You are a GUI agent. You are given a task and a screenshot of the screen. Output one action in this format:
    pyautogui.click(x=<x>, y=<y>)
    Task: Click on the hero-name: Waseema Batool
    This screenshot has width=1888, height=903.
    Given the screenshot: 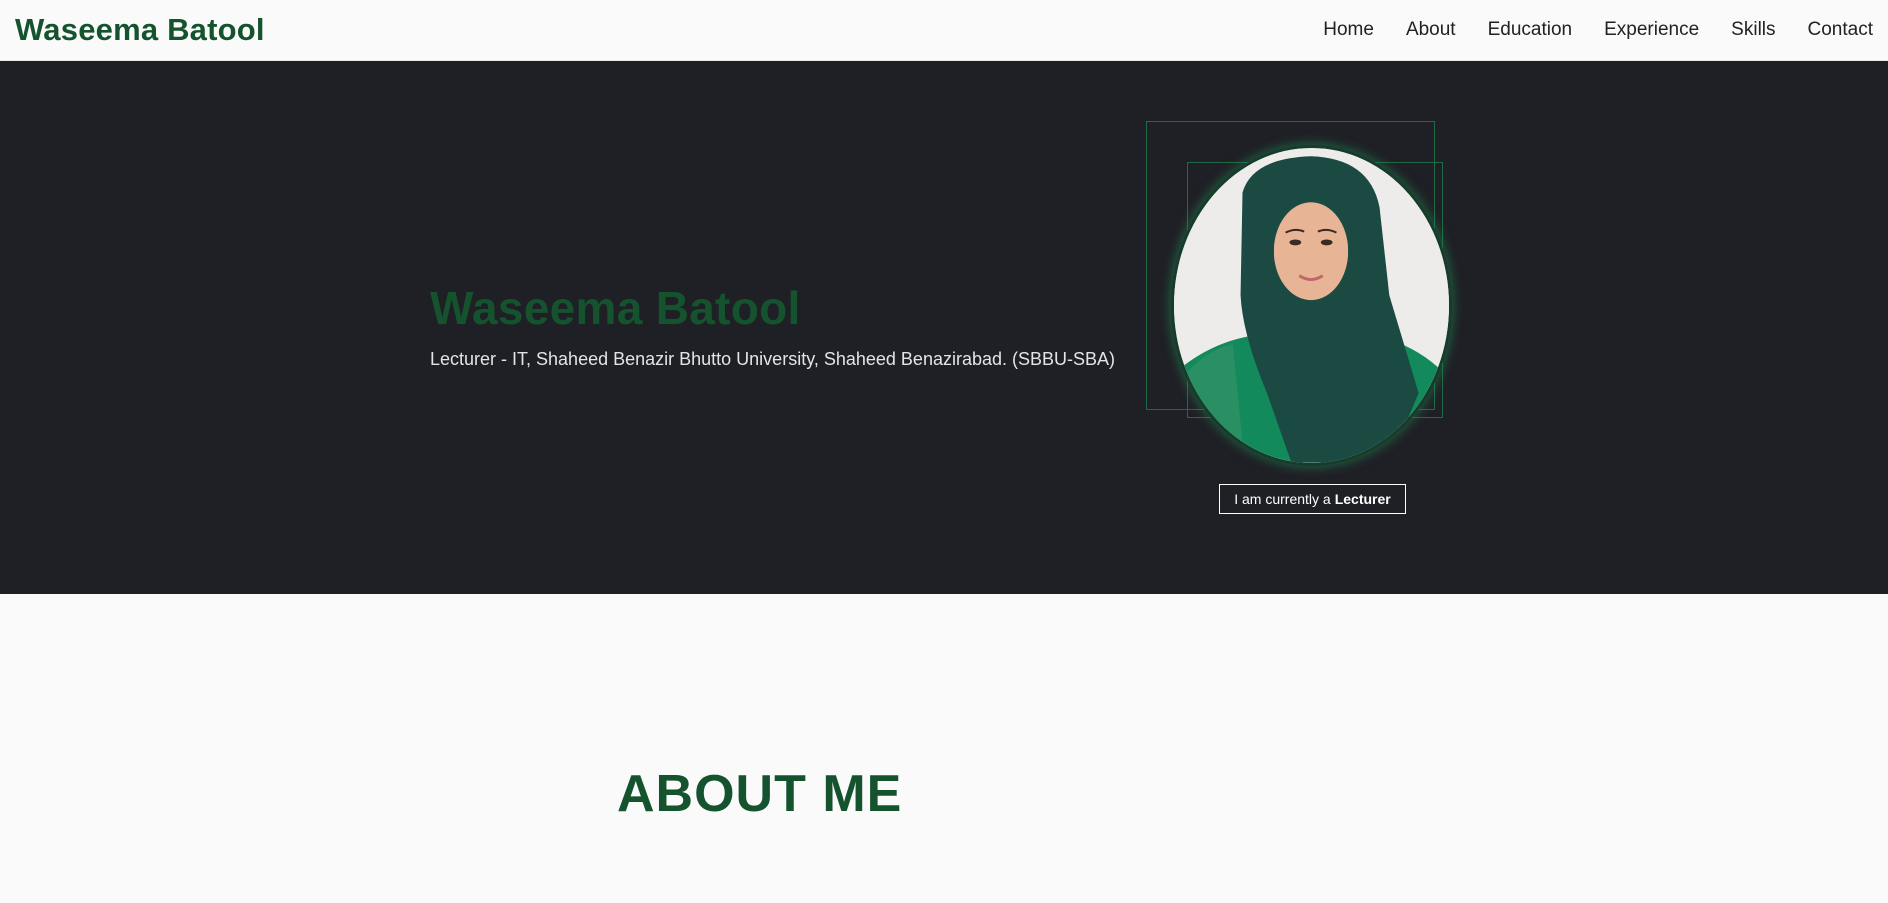 What is the action you would take?
    pyautogui.click(x=615, y=308)
    